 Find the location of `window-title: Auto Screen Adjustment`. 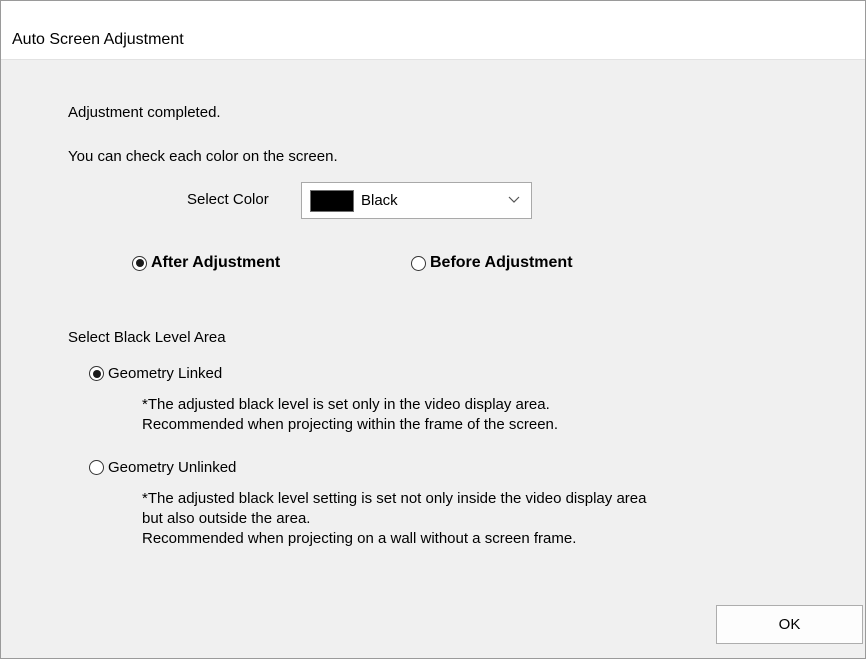

window-title: Auto Screen Adjustment is located at coordinates (98, 39).